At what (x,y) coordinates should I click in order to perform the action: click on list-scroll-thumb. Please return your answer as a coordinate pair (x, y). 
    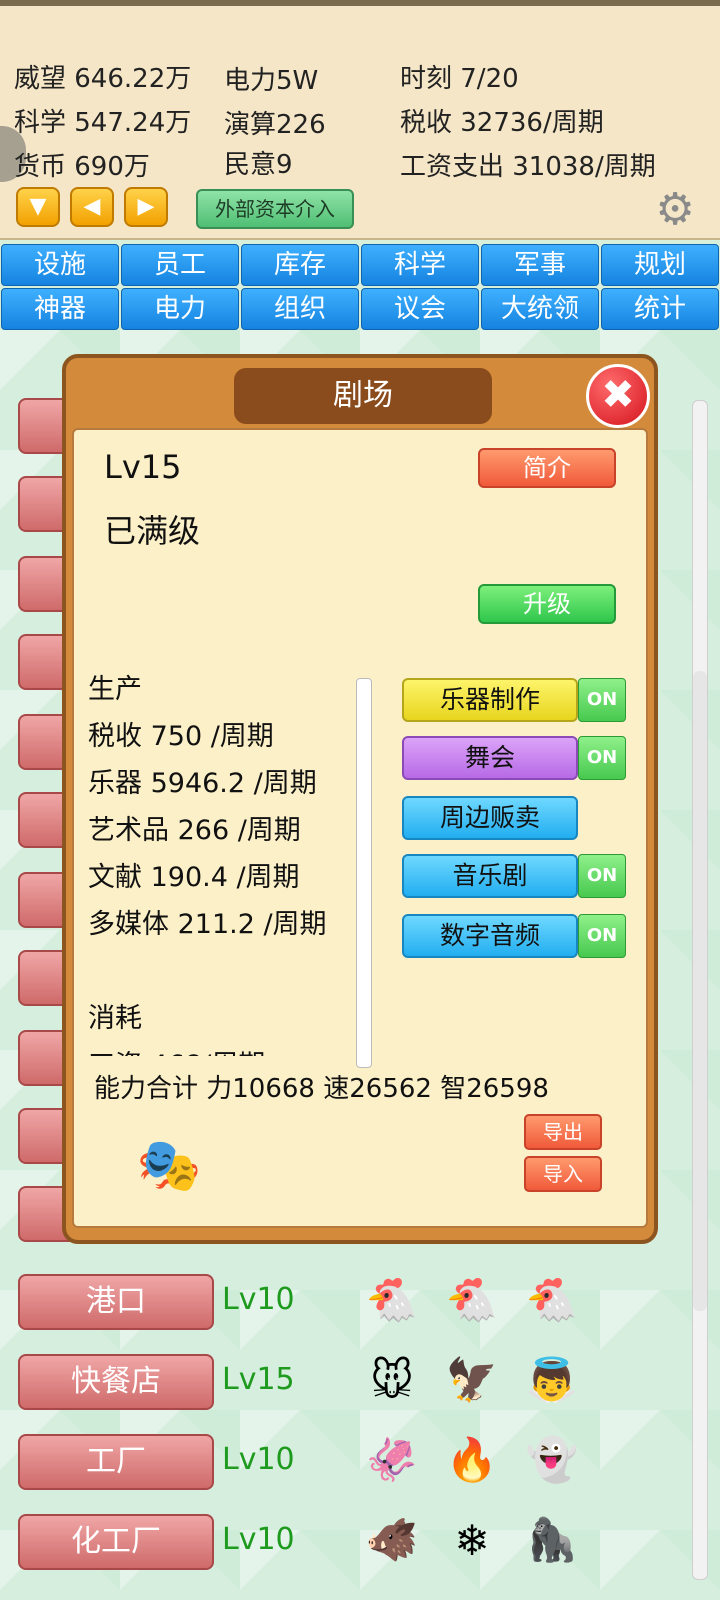
    Looking at the image, I should click on (700, 991).